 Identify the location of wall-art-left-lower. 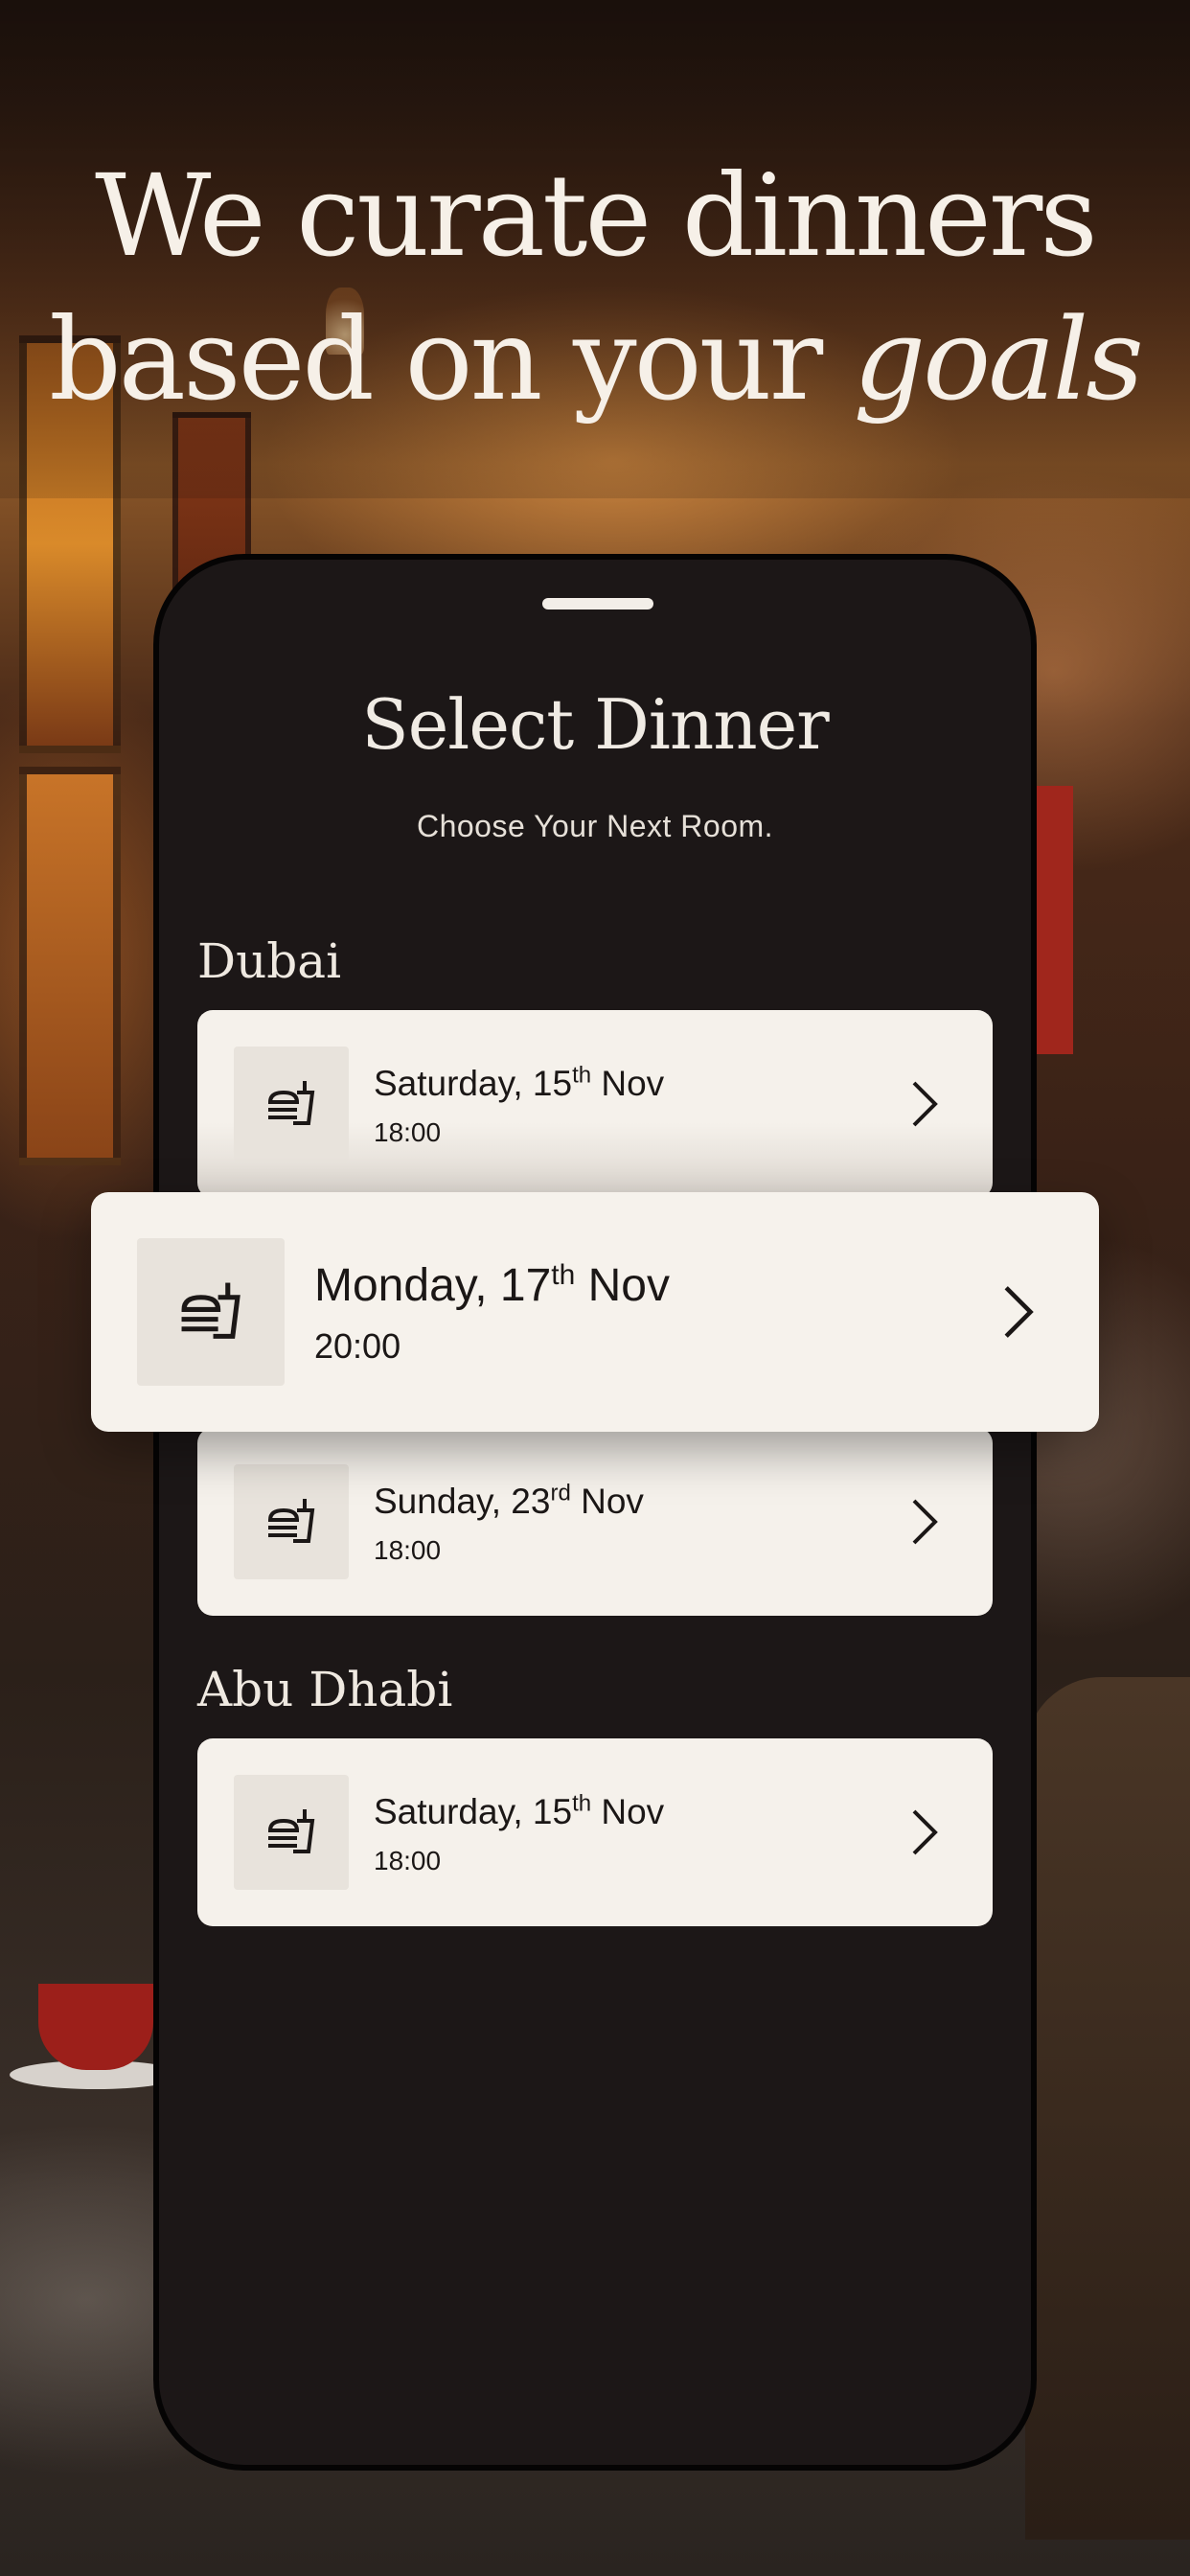
(70, 966).